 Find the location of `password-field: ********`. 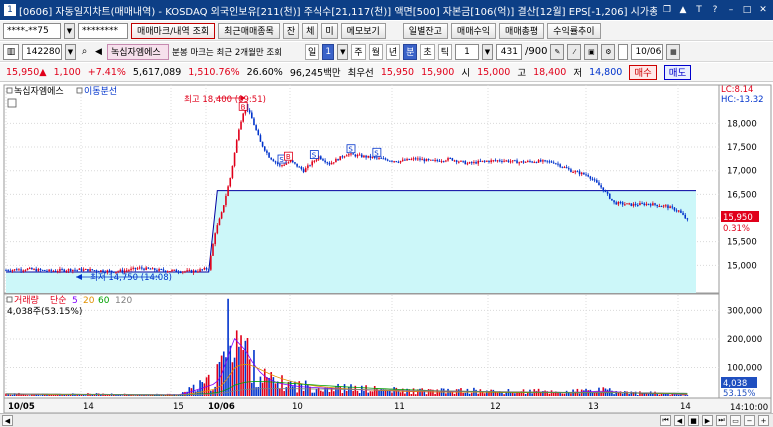

password-field: ******** is located at coordinates (103, 30).